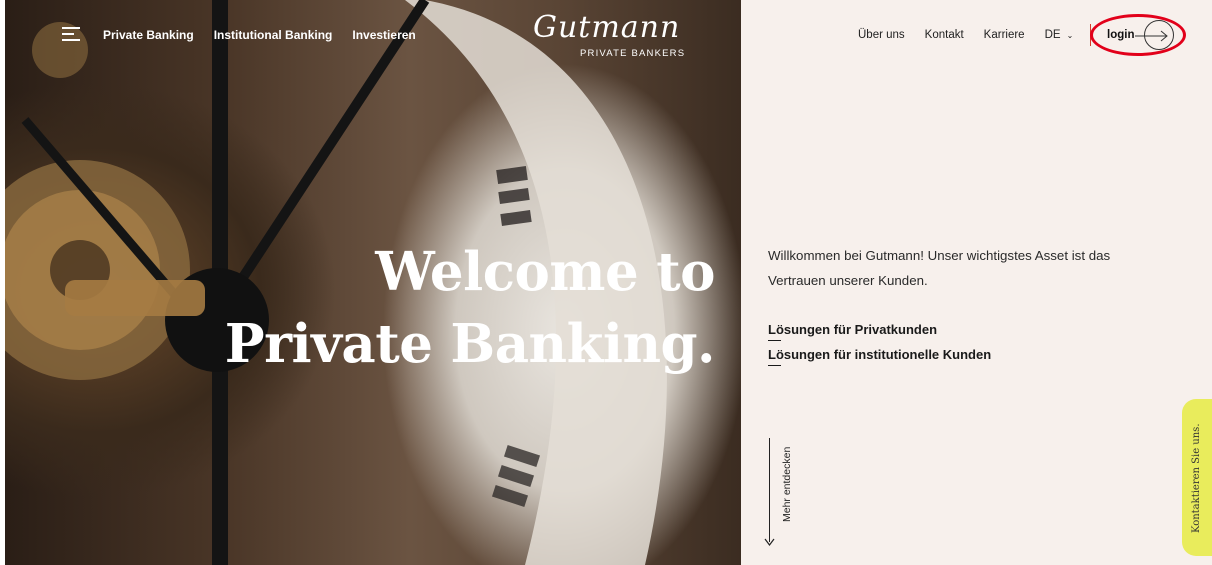 This screenshot has height=565, width=1212. Describe the element at coordinates (1052, 35) in the screenshot. I see `language-label: DE` at that location.